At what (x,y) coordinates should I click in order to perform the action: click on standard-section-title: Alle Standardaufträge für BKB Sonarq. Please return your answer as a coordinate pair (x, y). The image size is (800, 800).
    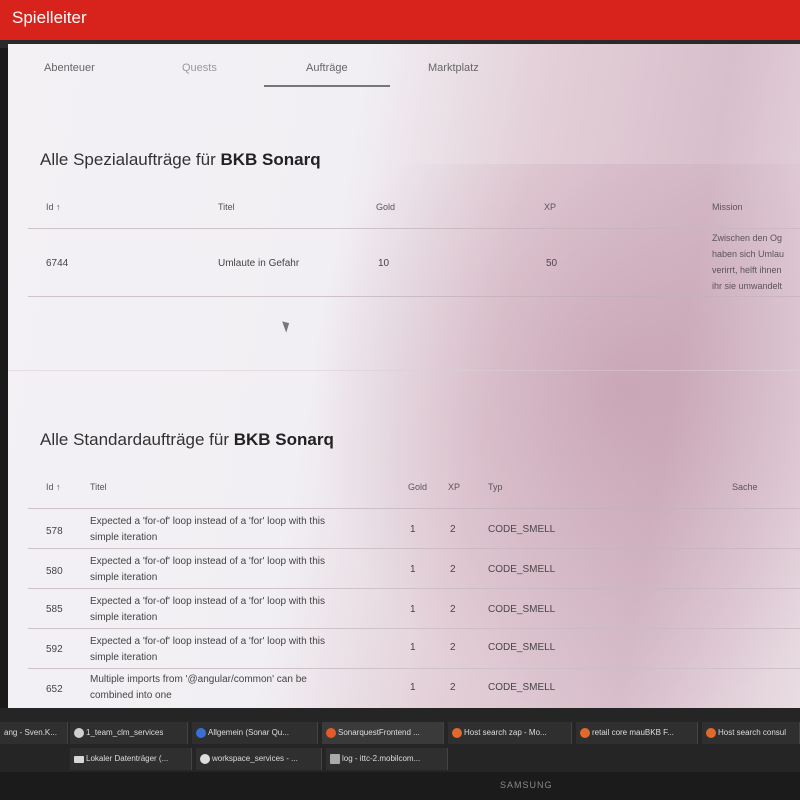
    Looking at the image, I should click on (187, 439).